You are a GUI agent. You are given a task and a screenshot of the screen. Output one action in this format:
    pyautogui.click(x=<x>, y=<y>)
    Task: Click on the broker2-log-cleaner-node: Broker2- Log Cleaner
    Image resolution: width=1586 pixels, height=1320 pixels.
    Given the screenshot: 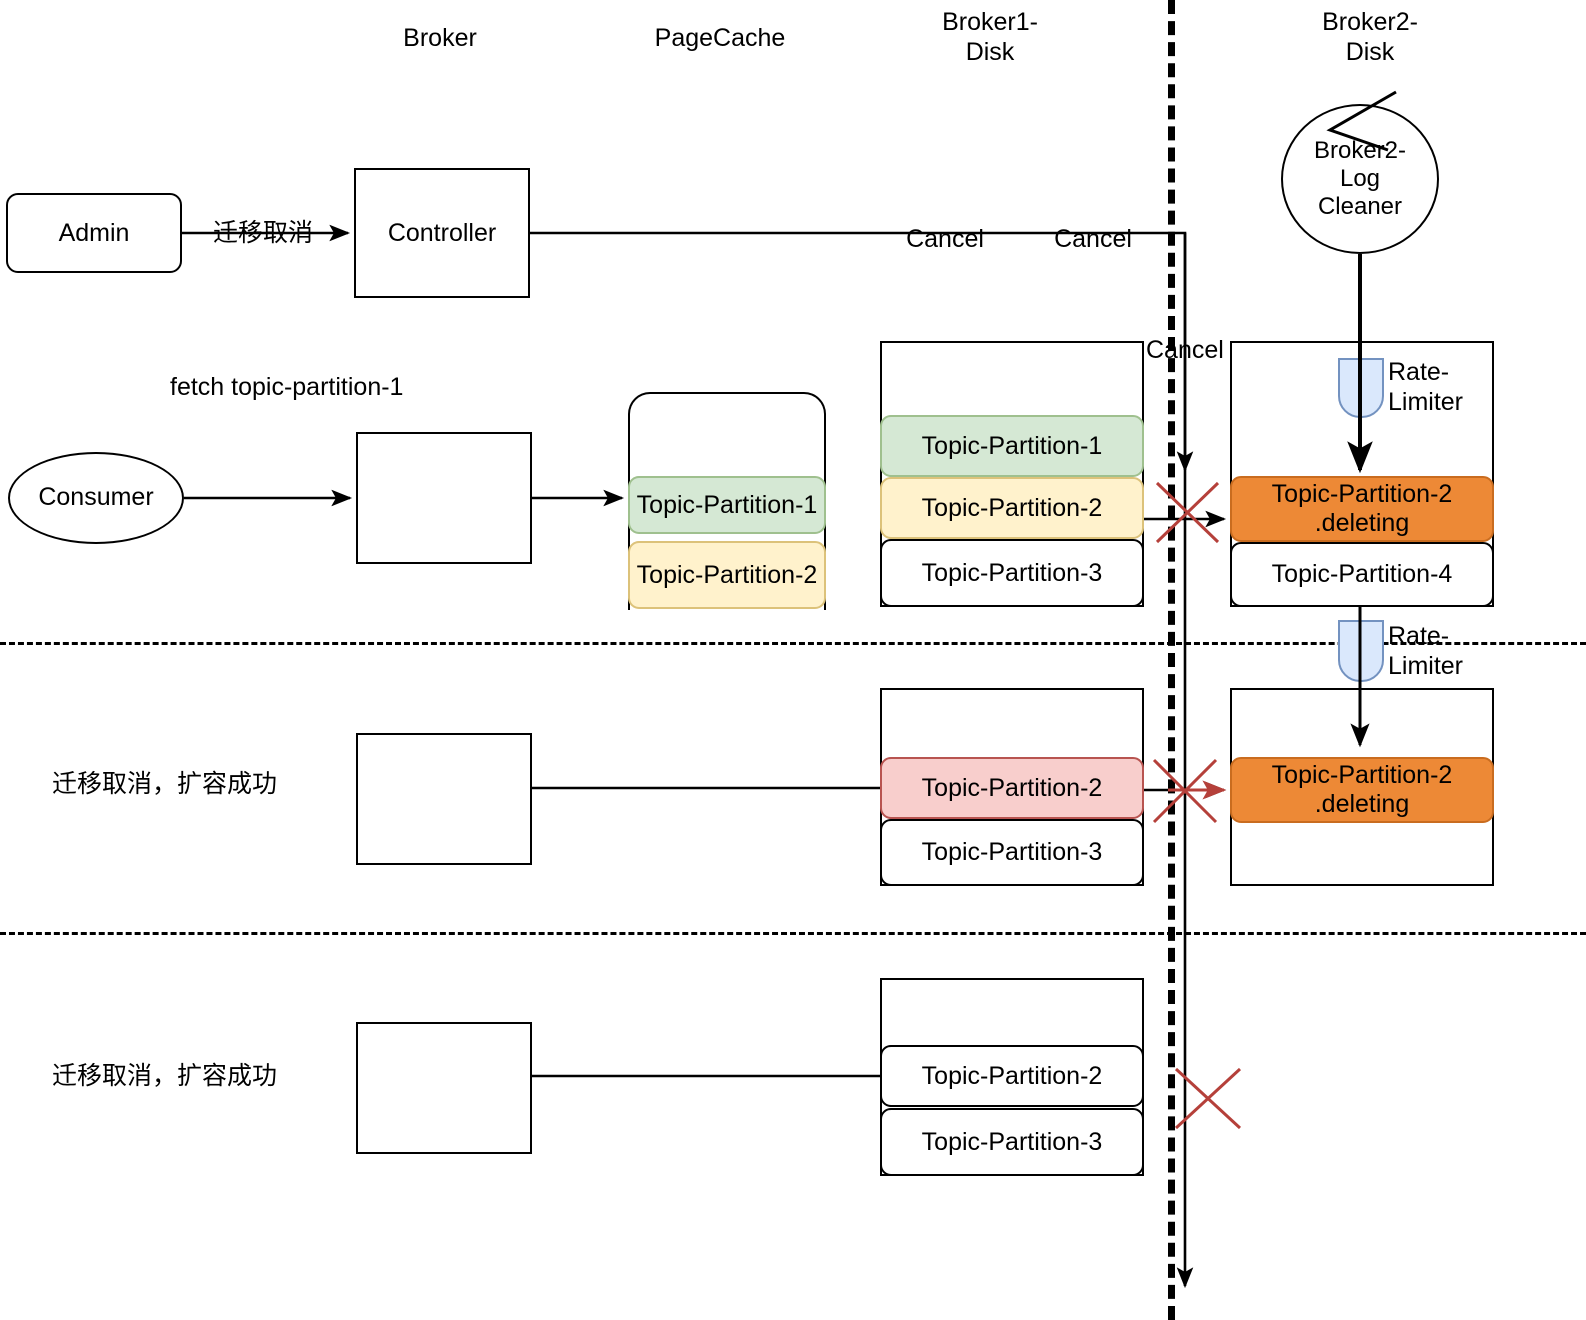 What is the action you would take?
    pyautogui.click(x=1360, y=179)
    